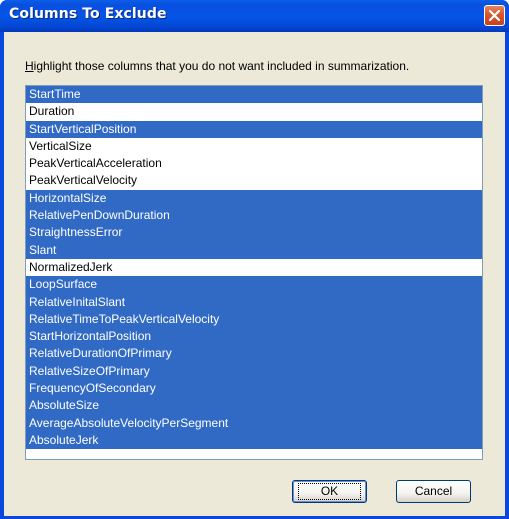  Describe the element at coordinates (254, 146) in the screenshot. I see `list-item: VerticalSize` at that location.